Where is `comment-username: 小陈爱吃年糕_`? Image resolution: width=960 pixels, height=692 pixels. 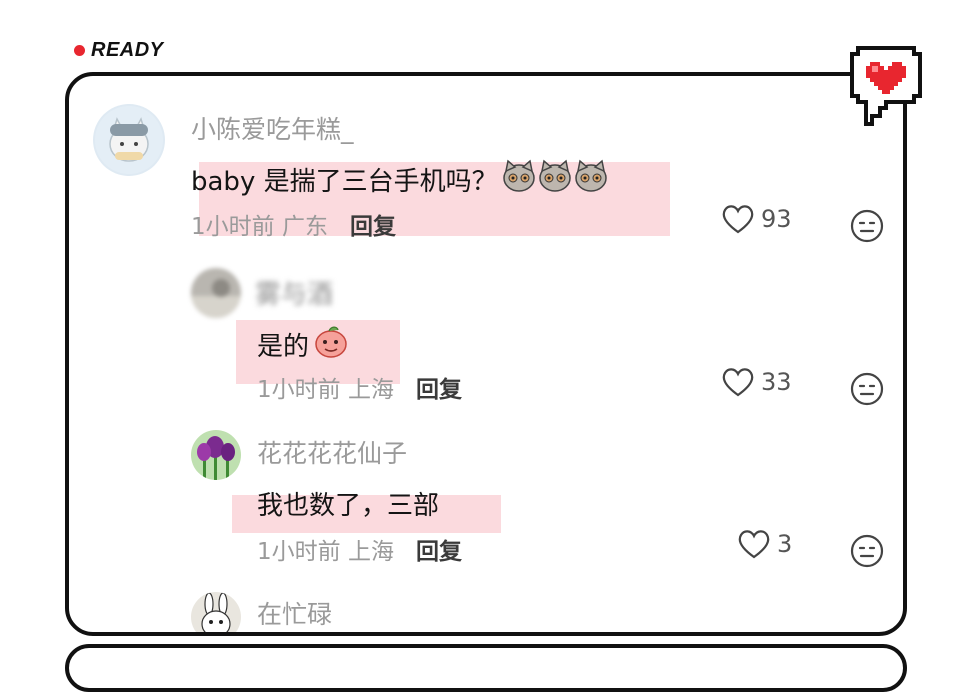 comment-username: 小陈爱吃年糕_ is located at coordinates (272, 128).